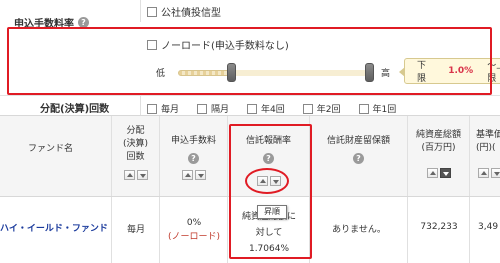  I want to click on header-reserve: 信託財産留保額, so click(358, 141).